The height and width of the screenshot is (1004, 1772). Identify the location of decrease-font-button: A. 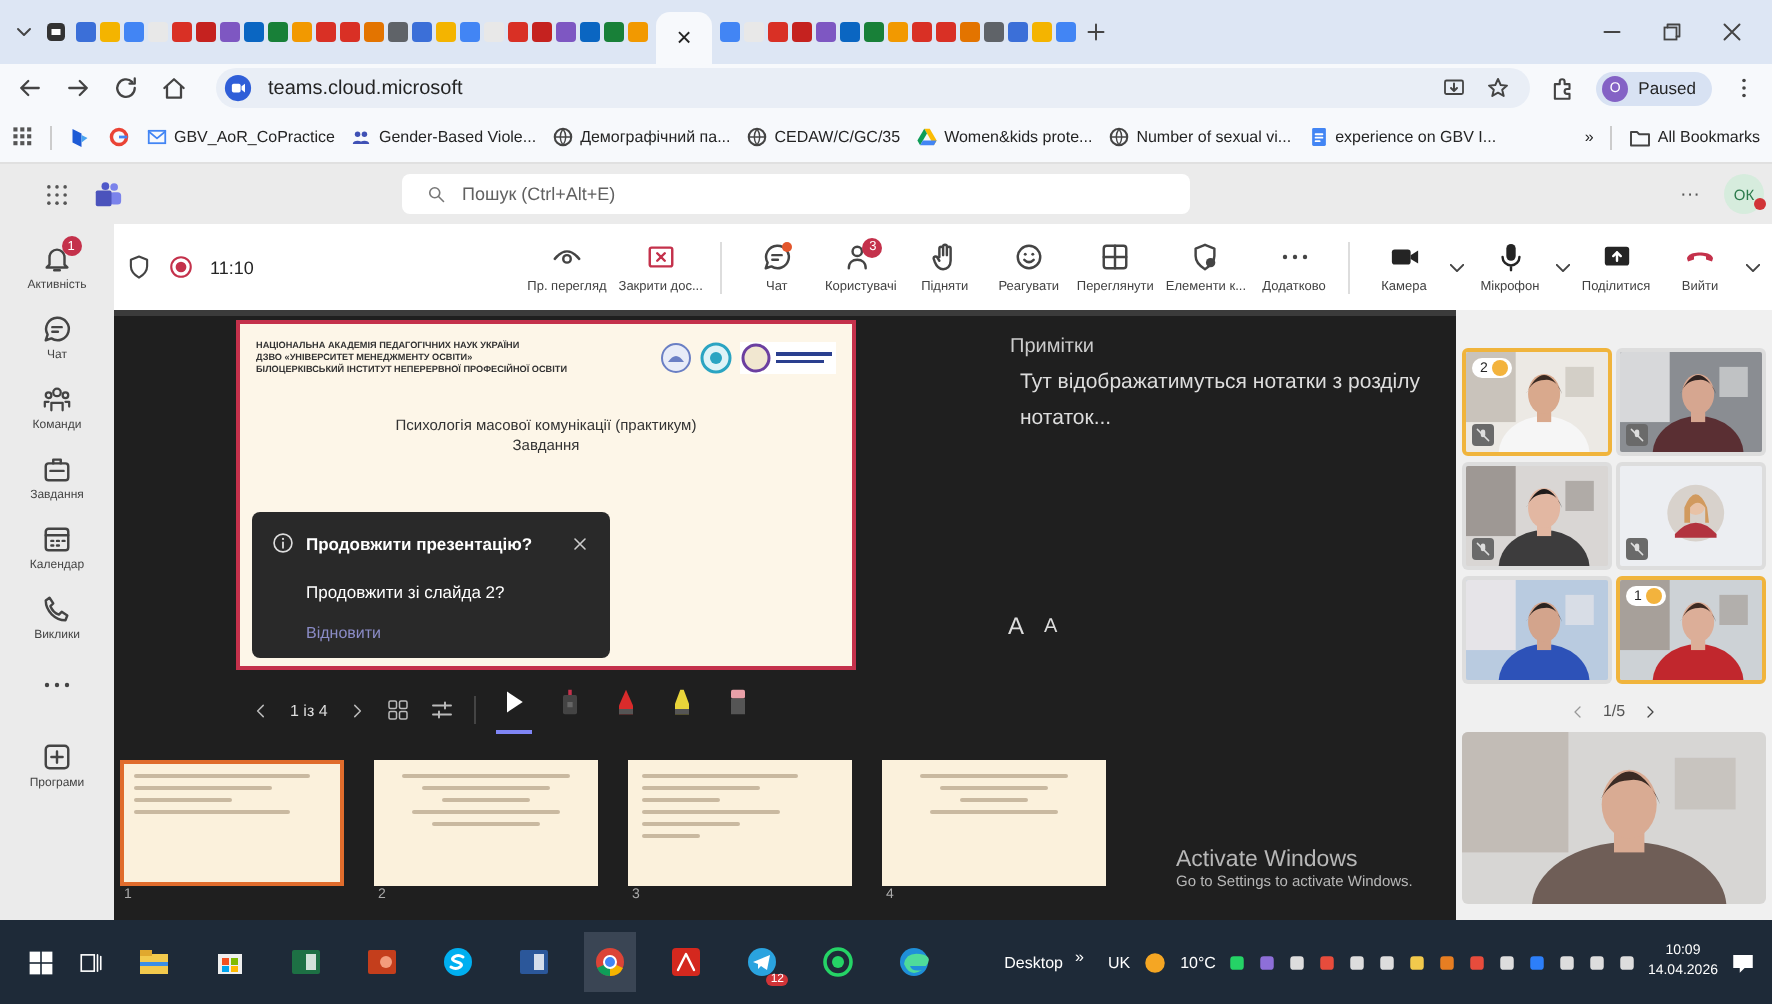
(1051, 626).